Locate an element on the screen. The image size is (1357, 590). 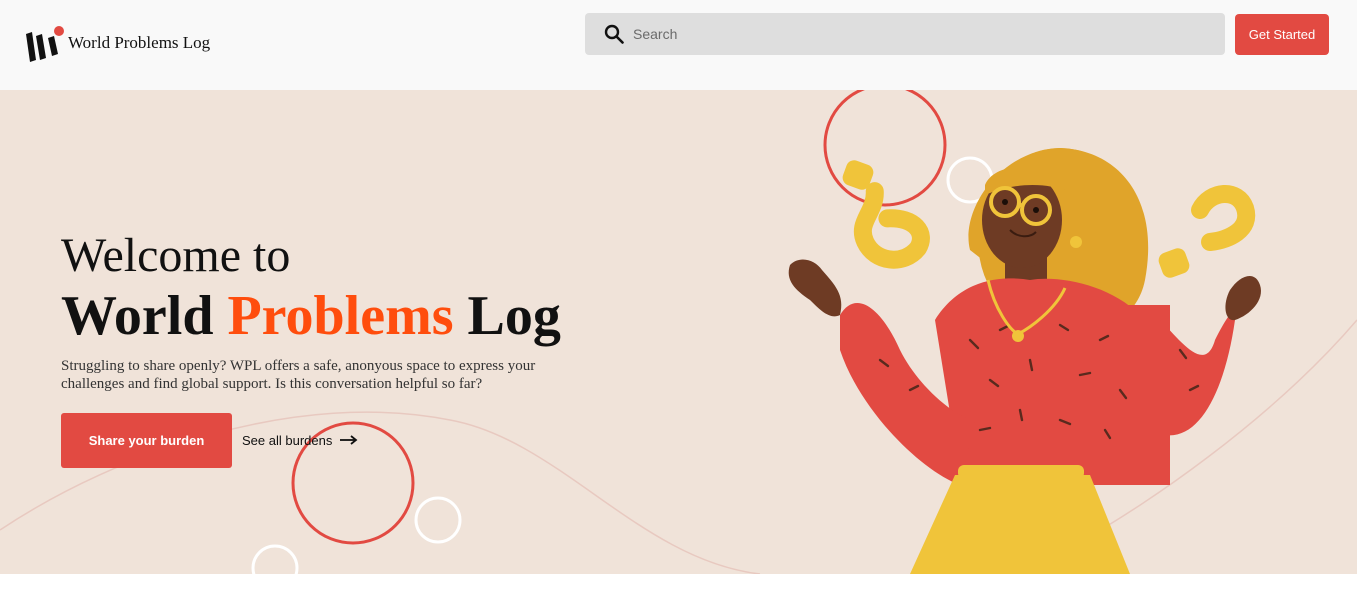
question-mark-right-icon is located at coordinates (1207, 231).